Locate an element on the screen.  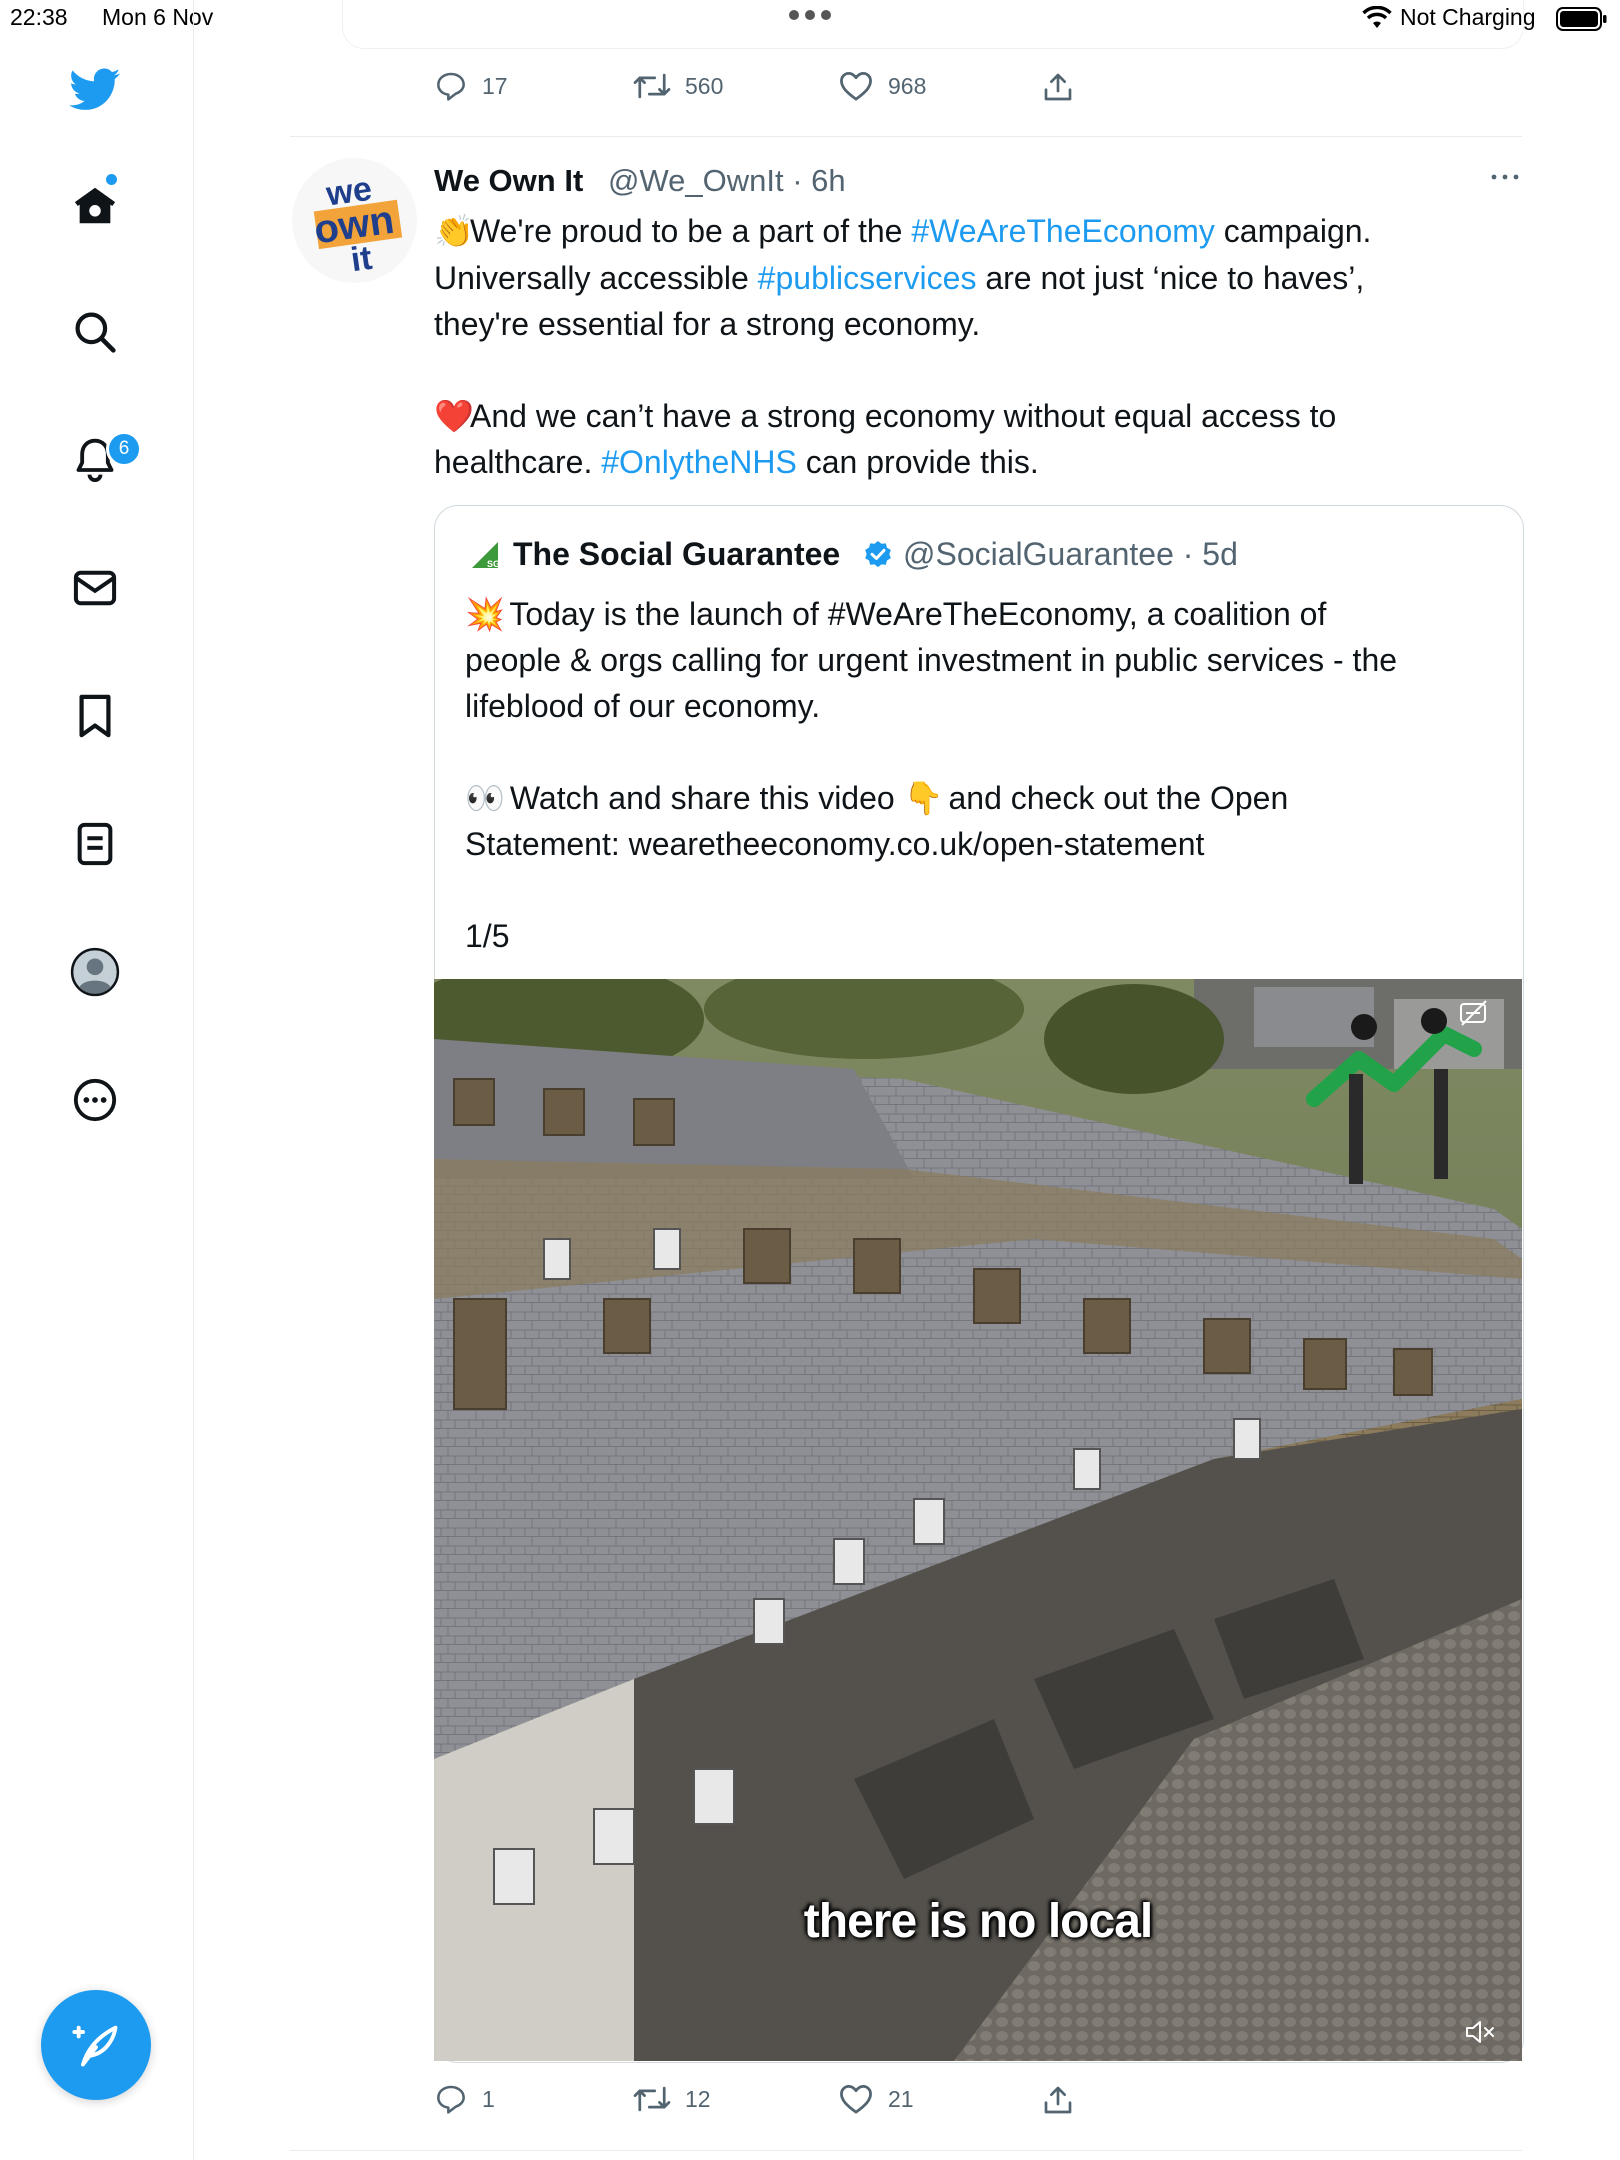
tweet-text: campaign. is located at coordinates (1293, 231).